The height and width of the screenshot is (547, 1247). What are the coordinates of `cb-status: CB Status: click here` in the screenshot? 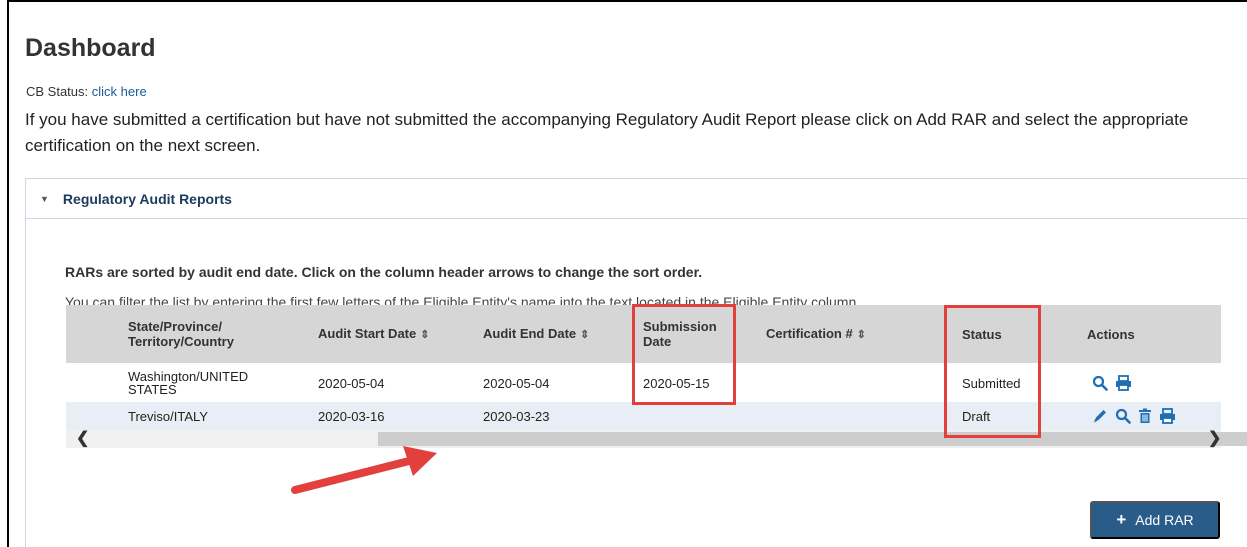 It's located at (86, 91).